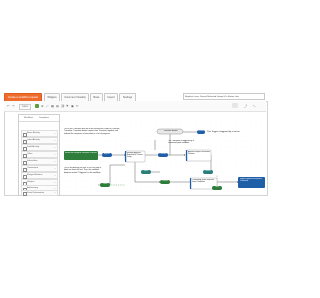  Describe the element at coordinates (223, 132) in the screenshot. I see `trigger-note: This Trigger it triggered by a sensor` at that location.